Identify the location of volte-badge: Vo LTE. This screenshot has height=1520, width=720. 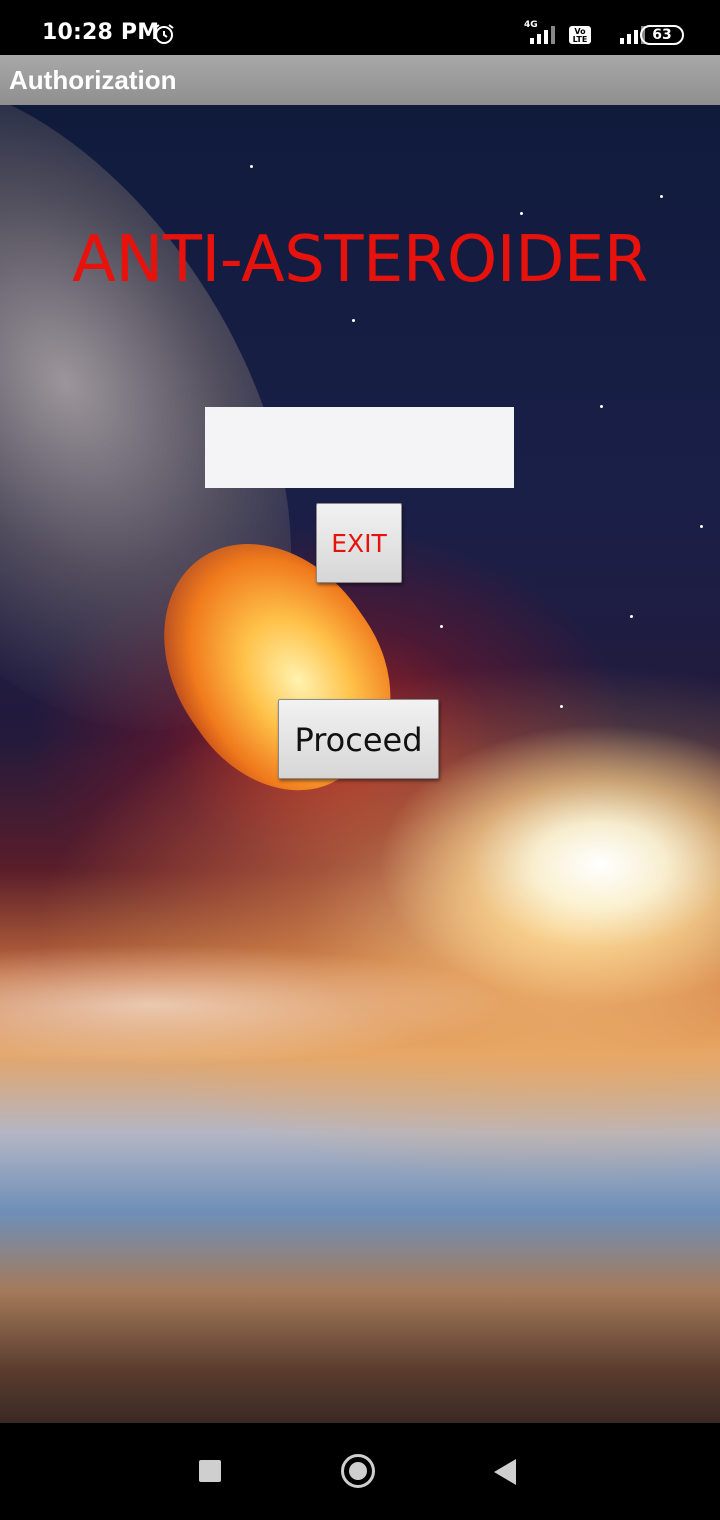
(580, 35).